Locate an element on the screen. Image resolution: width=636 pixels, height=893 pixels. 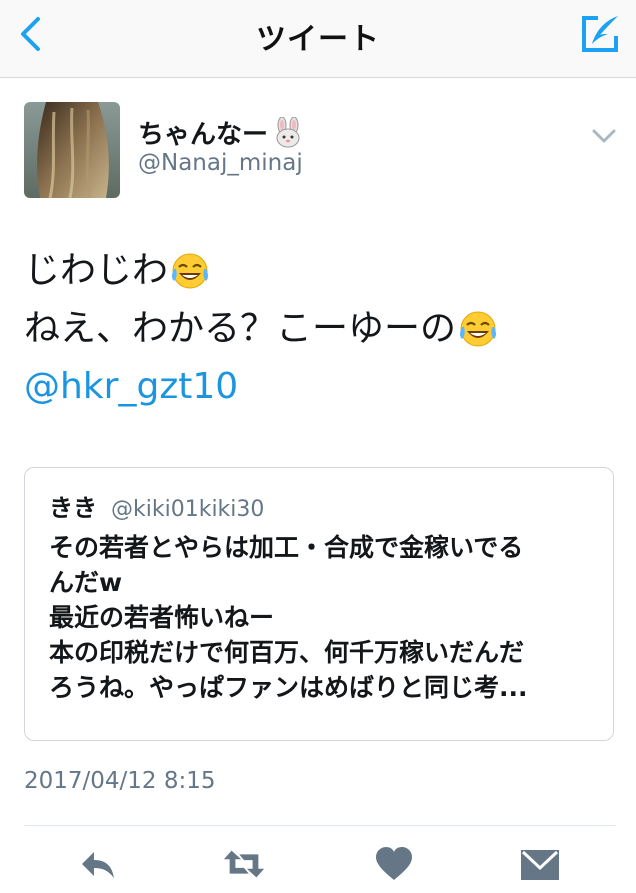
heart-icon is located at coordinates (394, 863).